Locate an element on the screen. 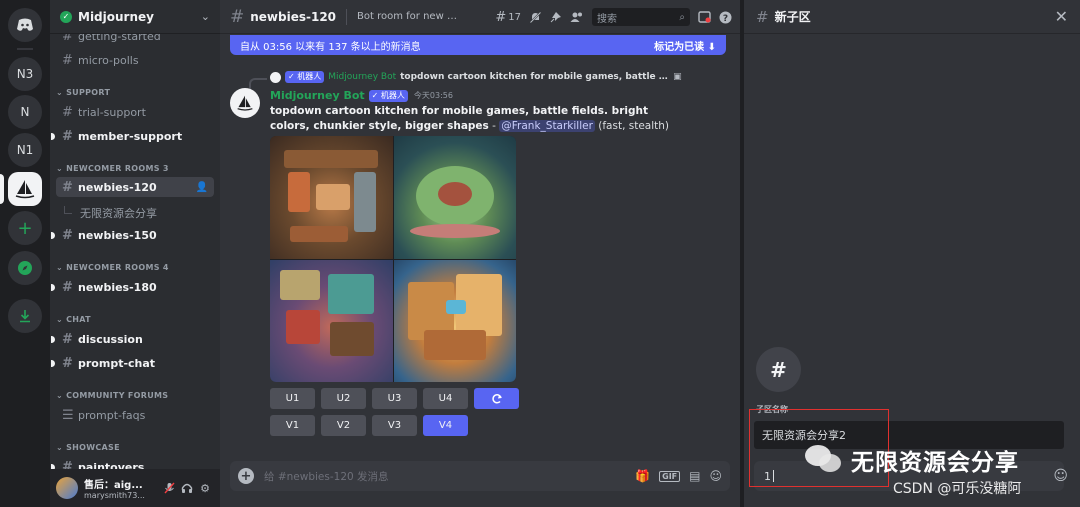 Image resolution: width=1080 pixels, height=507 pixels. mark-as-read-button: 标记为已读 ⬇ is located at coordinates (685, 45).